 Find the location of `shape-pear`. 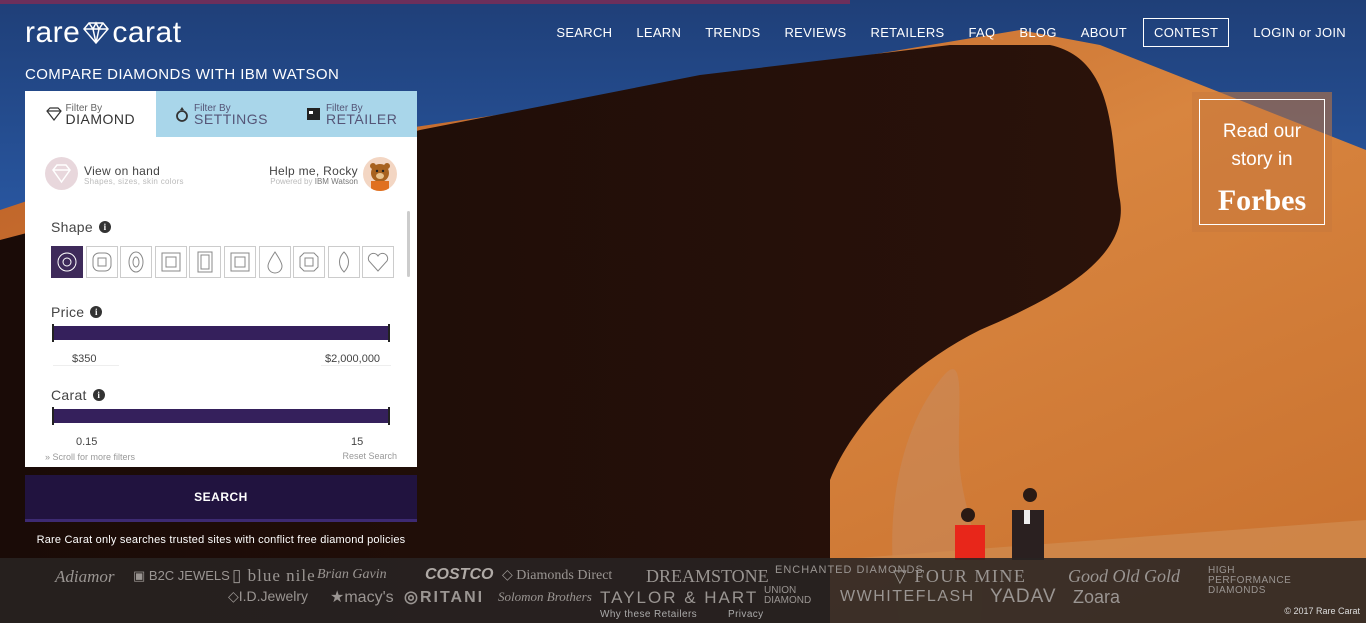

shape-pear is located at coordinates (274, 262).